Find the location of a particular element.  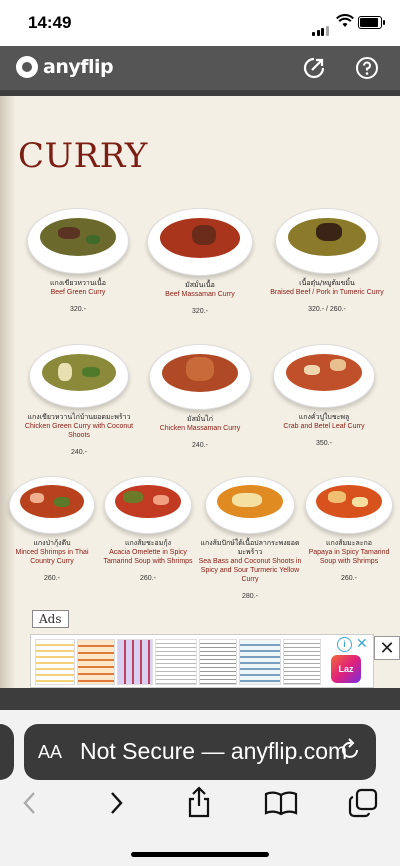

dish-english-name: Crab and Betel Leaf Curry is located at coordinates (324, 426).